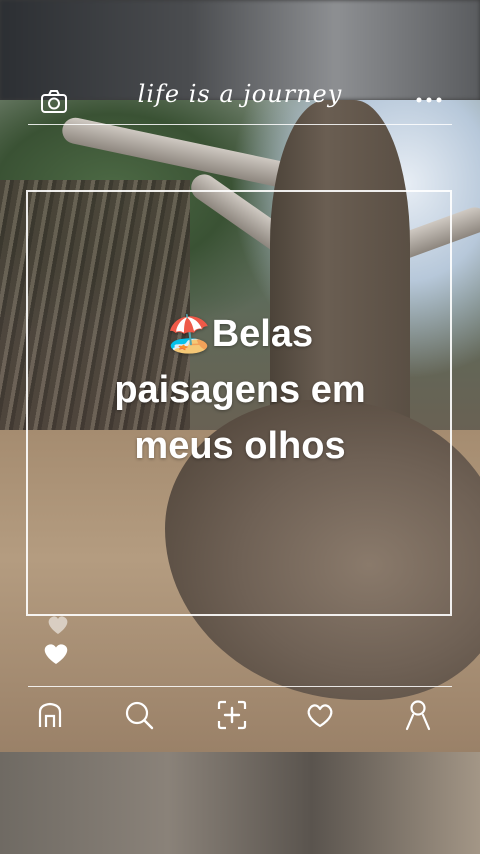 The width and height of the screenshot is (480, 854). Describe the element at coordinates (240, 686) in the screenshot. I see `nav-divider` at that location.